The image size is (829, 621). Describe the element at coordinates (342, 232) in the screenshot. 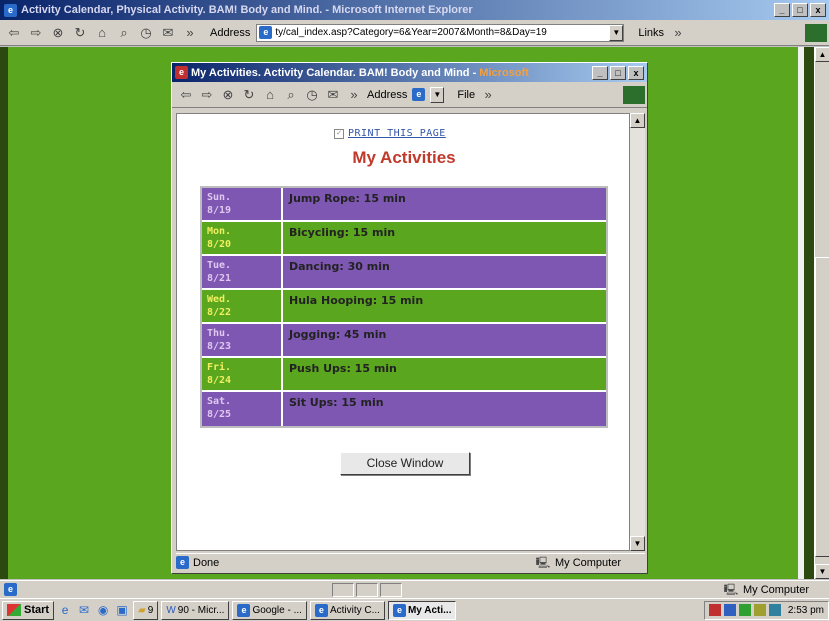

I see `activity-cell: Bicycling: 15 min` at that location.